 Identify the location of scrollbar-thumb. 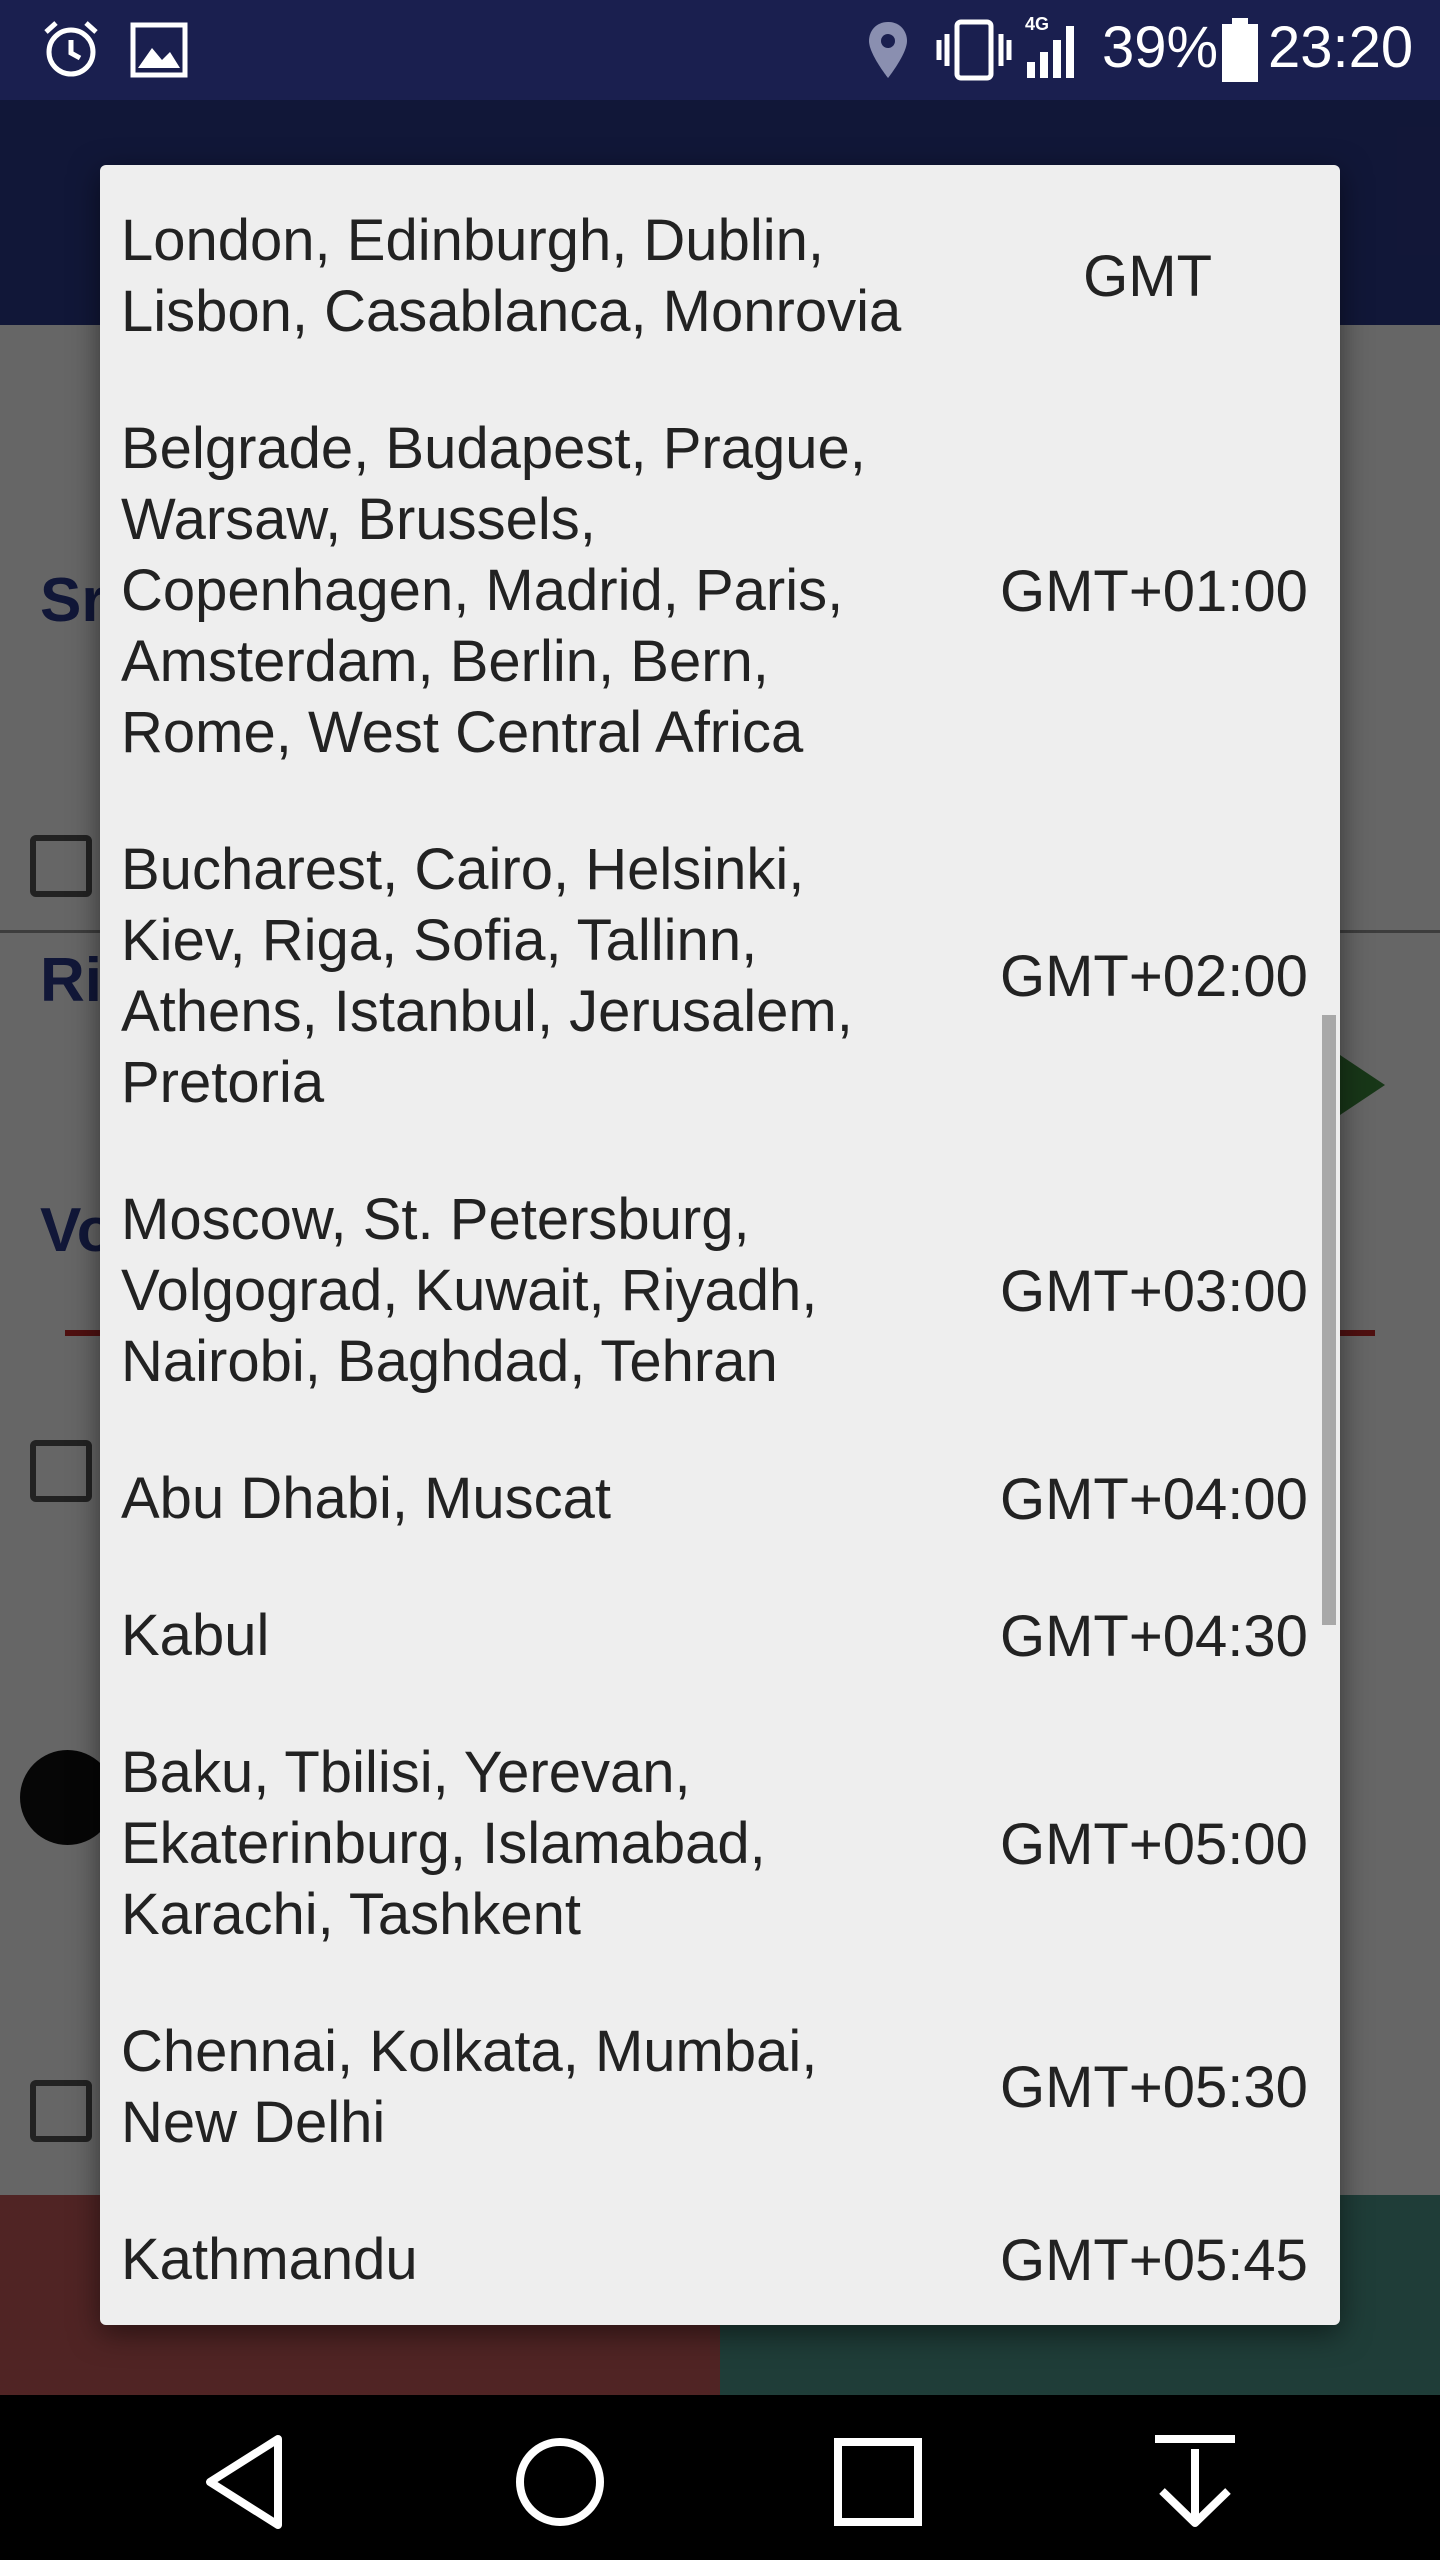
(1329, 1320).